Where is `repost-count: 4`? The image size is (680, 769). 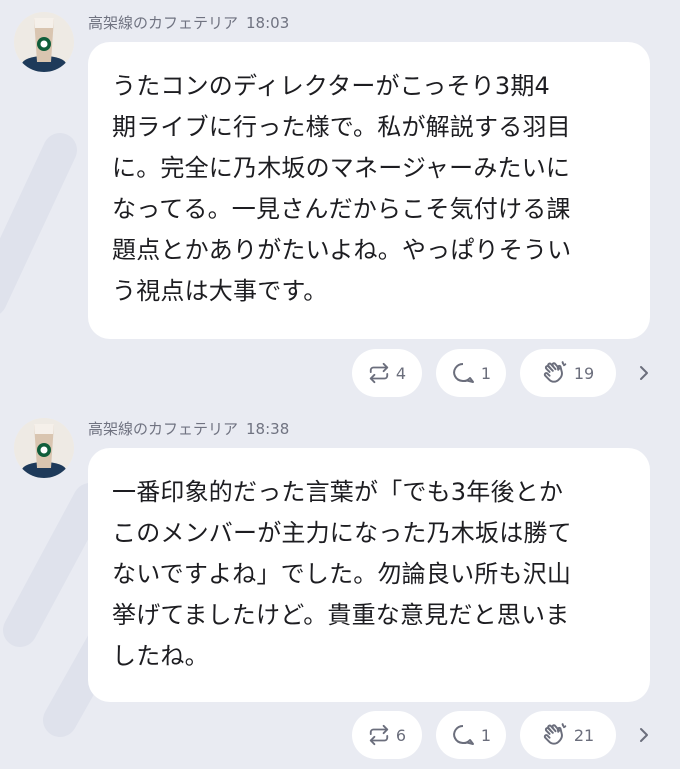 repost-count: 4 is located at coordinates (401, 373).